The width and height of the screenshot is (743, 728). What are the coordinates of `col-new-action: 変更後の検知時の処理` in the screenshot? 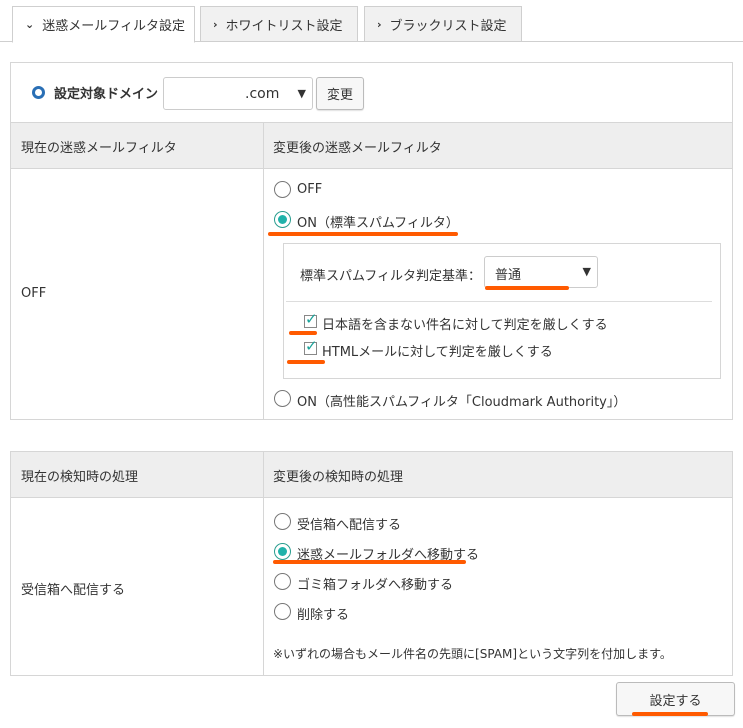 It's located at (338, 477).